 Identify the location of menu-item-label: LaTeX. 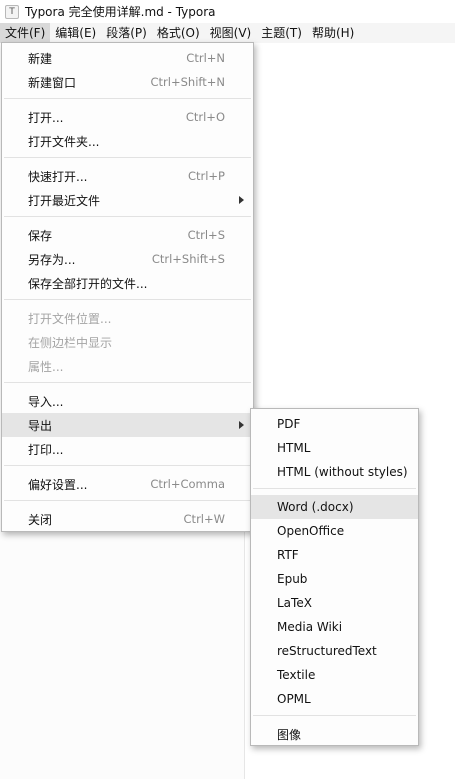
(294, 603).